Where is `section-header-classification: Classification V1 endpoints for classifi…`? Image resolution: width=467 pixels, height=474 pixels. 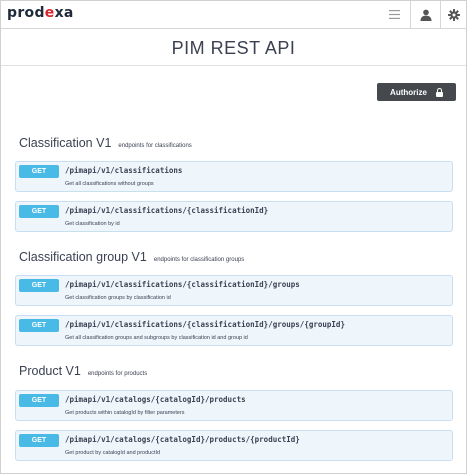 section-header-classification: Classification V1 endpoints for classifi… is located at coordinates (105, 143).